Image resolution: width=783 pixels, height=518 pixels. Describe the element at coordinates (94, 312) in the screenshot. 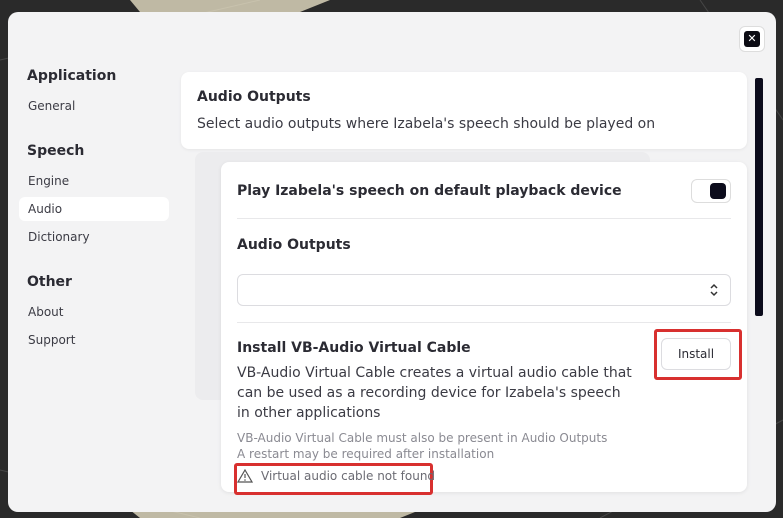

I see `sidebar-item-about: About` at that location.